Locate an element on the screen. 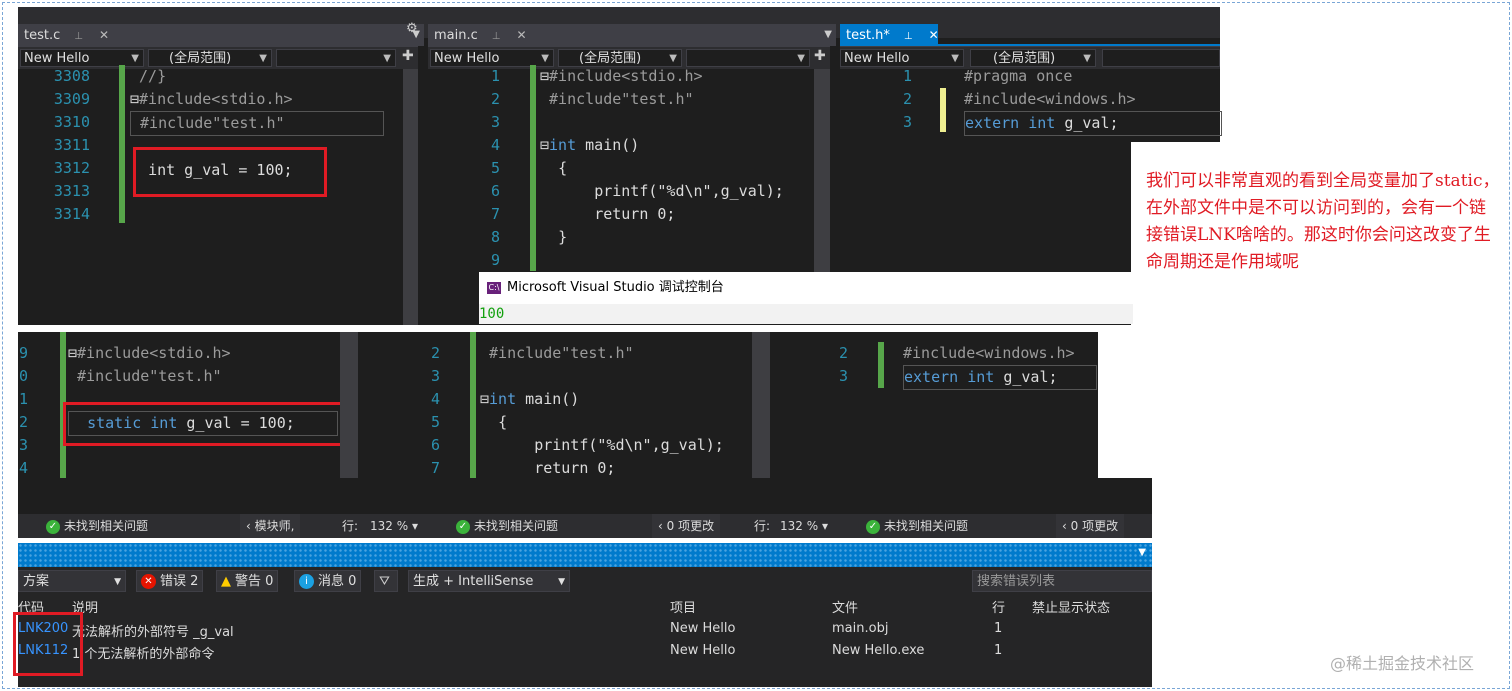  tab-label: main.c is located at coordinates (456, 35).